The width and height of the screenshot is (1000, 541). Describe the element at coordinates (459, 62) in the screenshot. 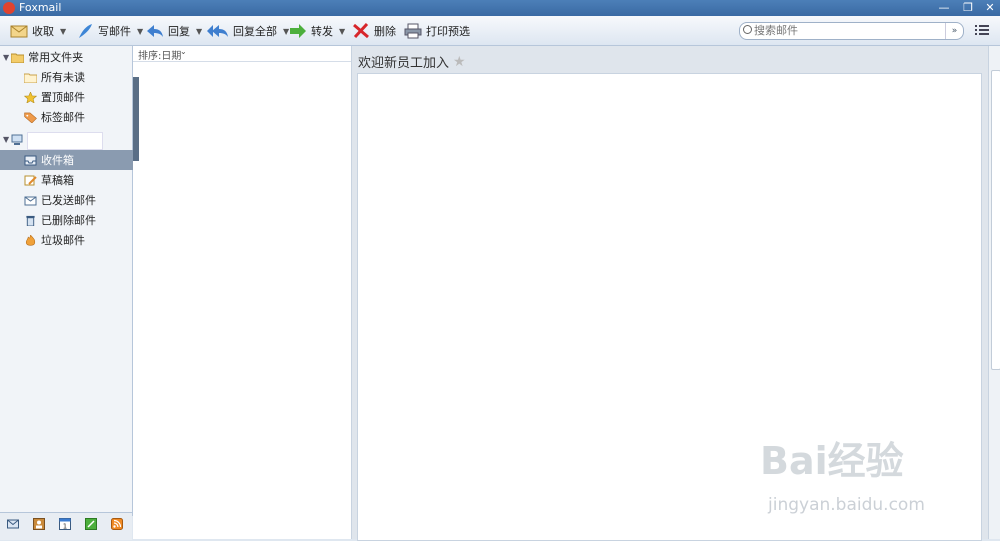

I see `star-flag-icon: ★` at that location.